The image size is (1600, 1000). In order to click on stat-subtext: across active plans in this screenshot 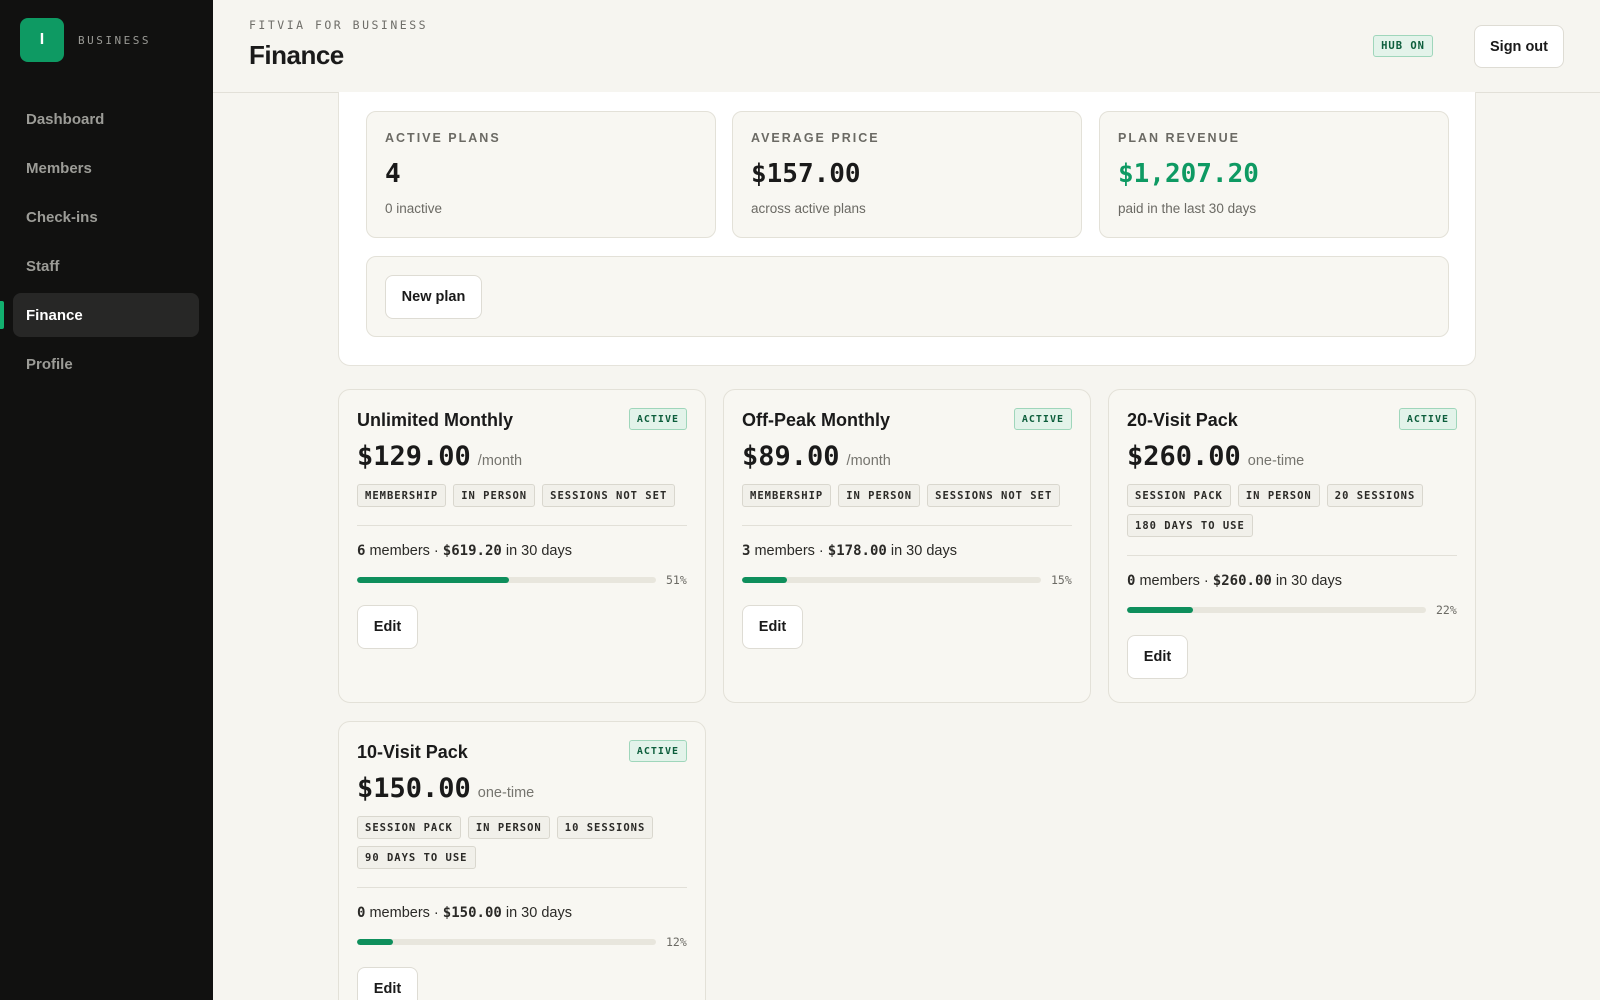, I will do `click(808, 208)`.